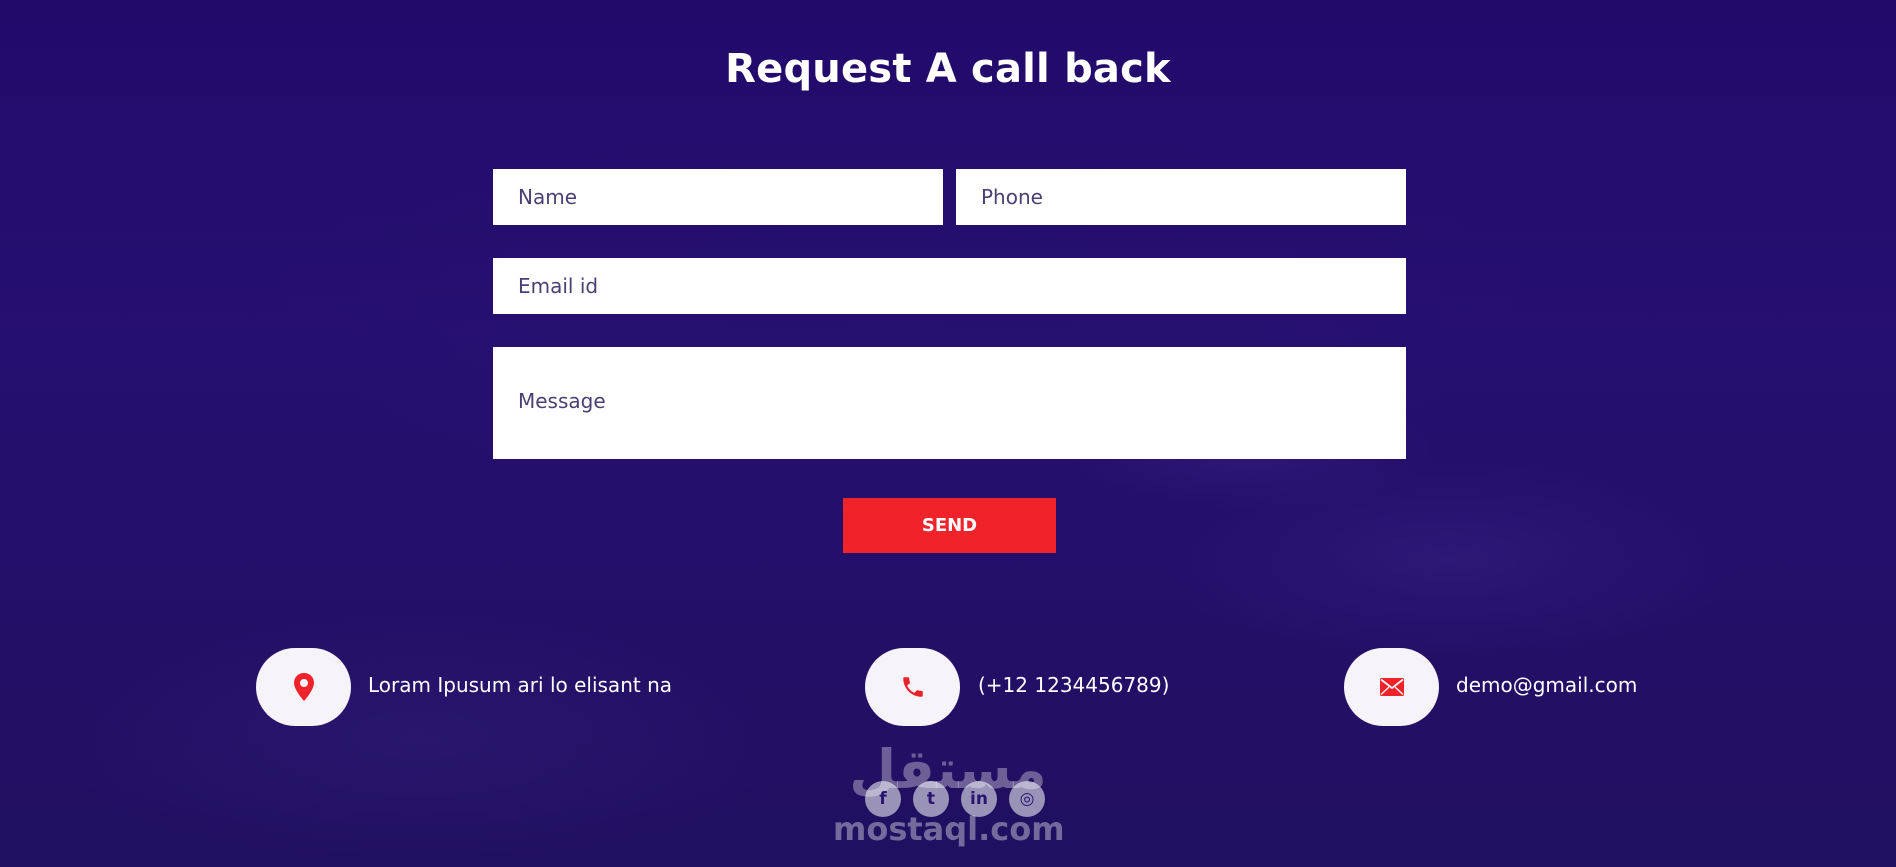 This screenshot has width=1896, height=867. I want to click on contact-address: Loram Ipusum ari lo elisant na, so click(520, 685).